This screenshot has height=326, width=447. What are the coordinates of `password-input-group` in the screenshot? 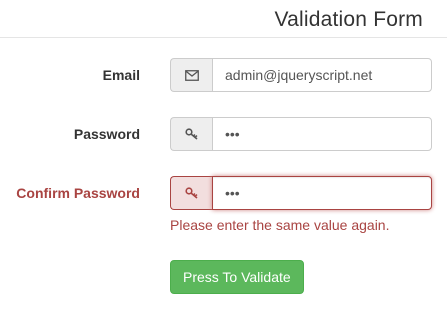 It's located at (301, 134).